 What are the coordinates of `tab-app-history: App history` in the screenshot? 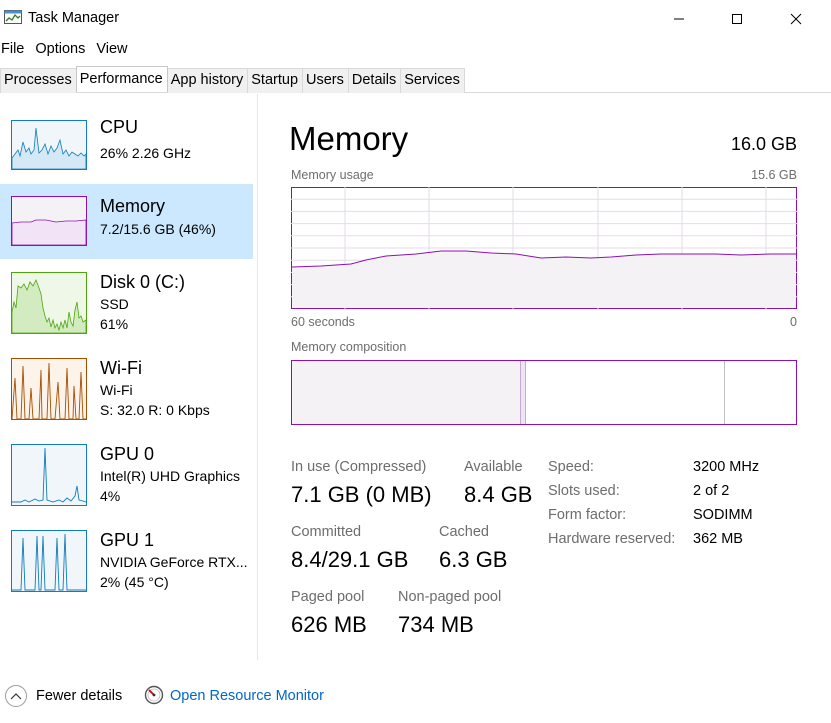 It's located at (207, 80).